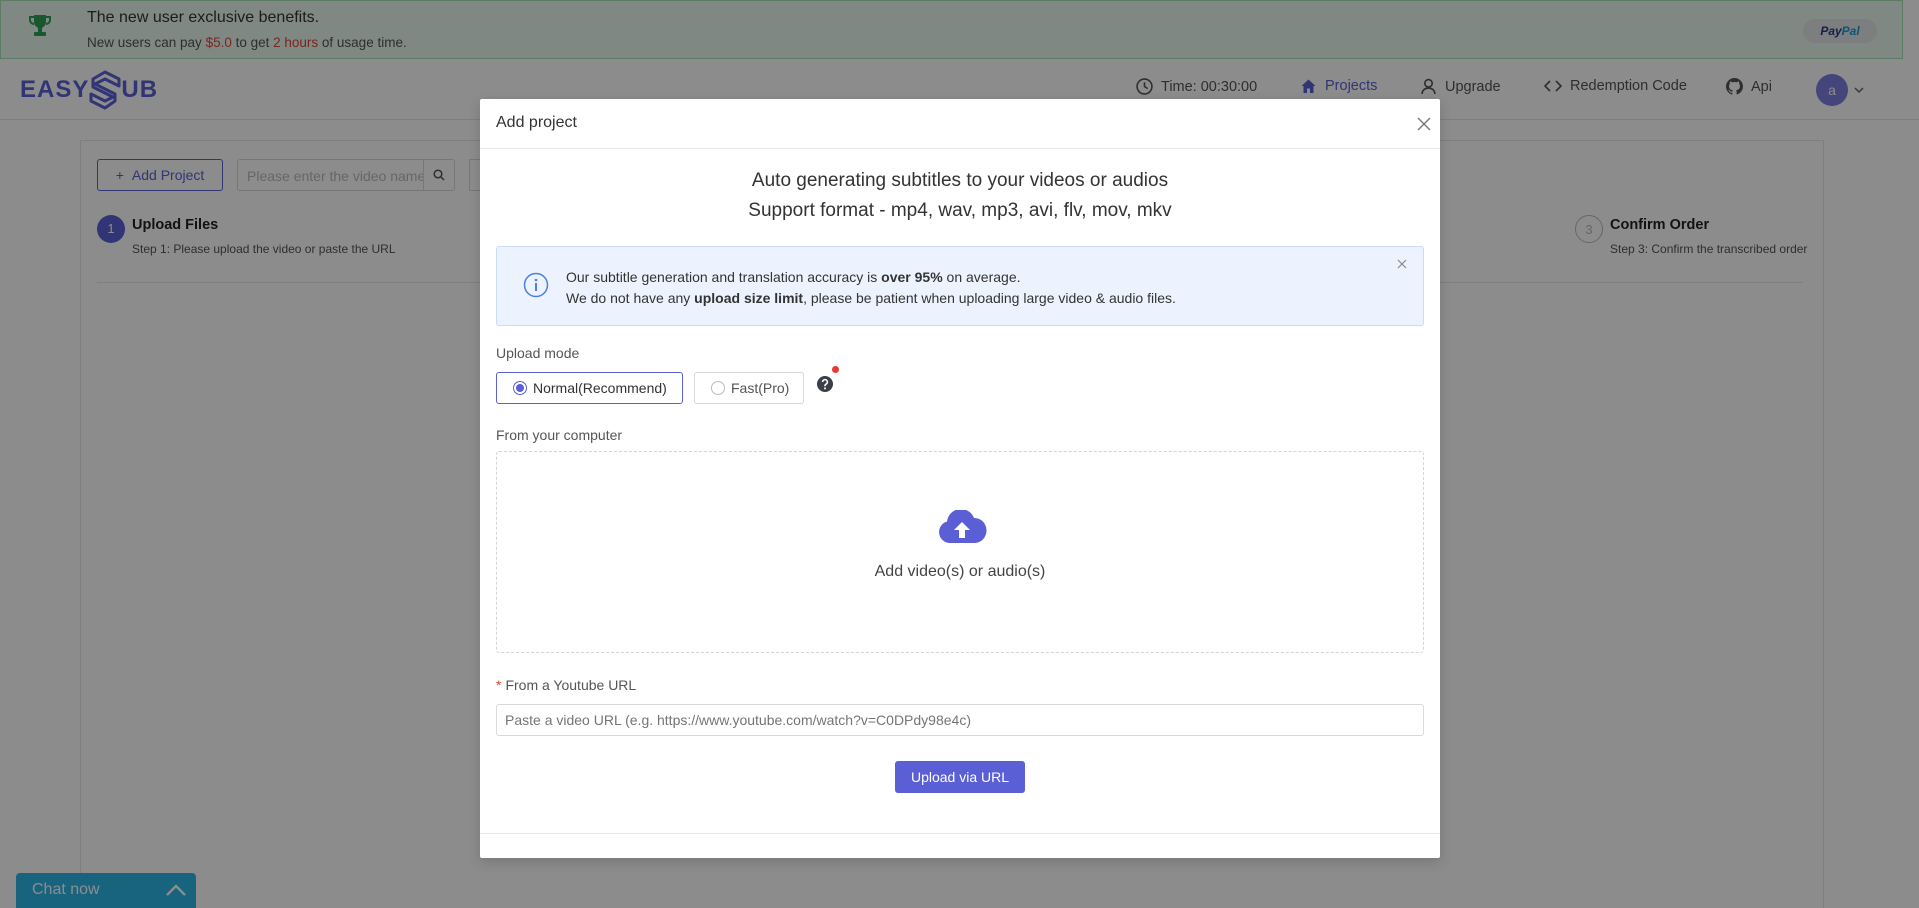  I want to click on youtube-url-label: * From a Youtube URL, so click(566, 685).